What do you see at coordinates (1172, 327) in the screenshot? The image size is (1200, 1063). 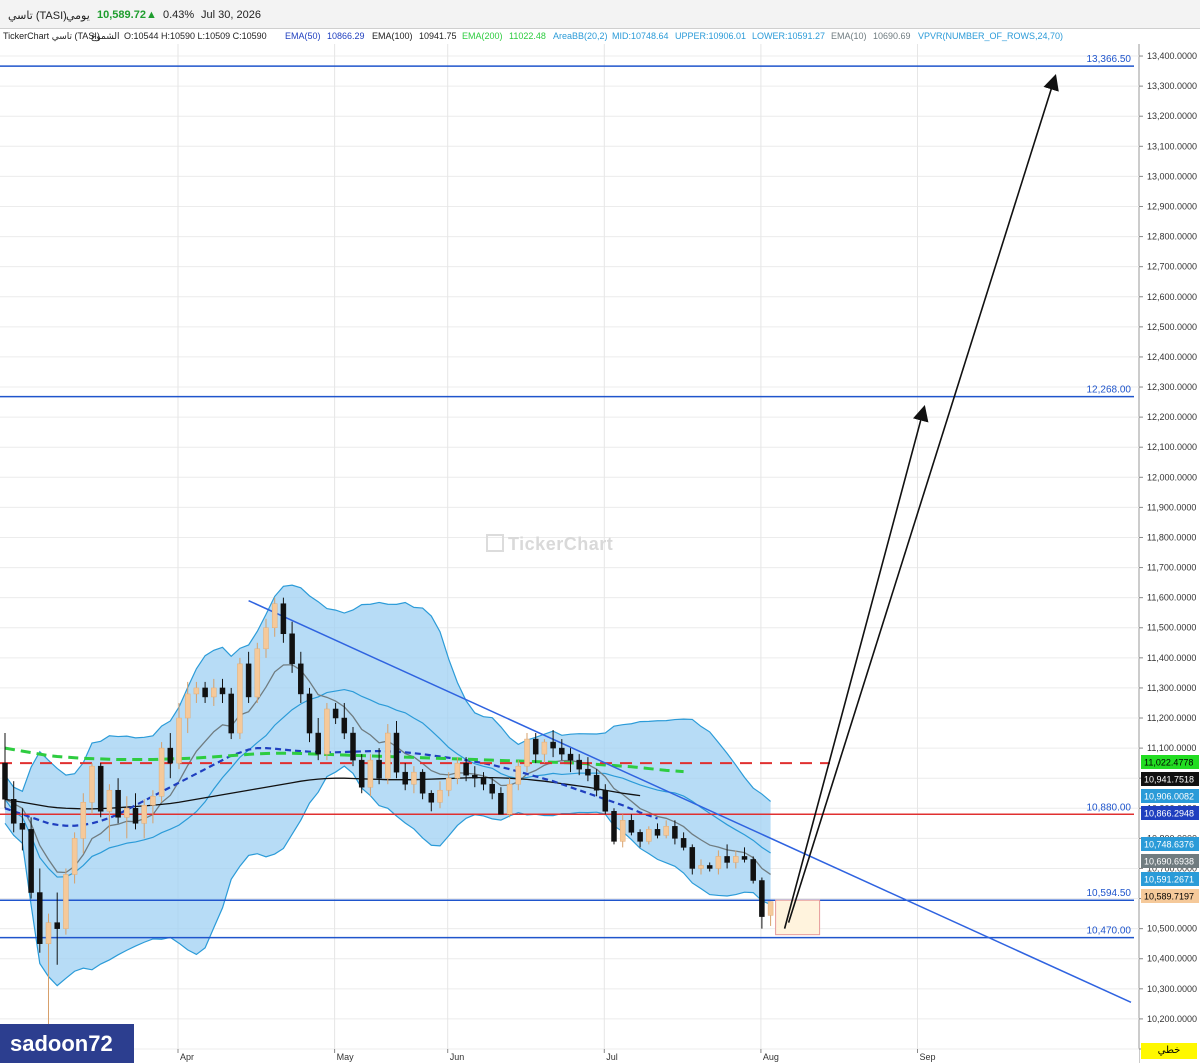 I see `y-tick-label: 12,500.0000` at bounding box center [1172, 327].